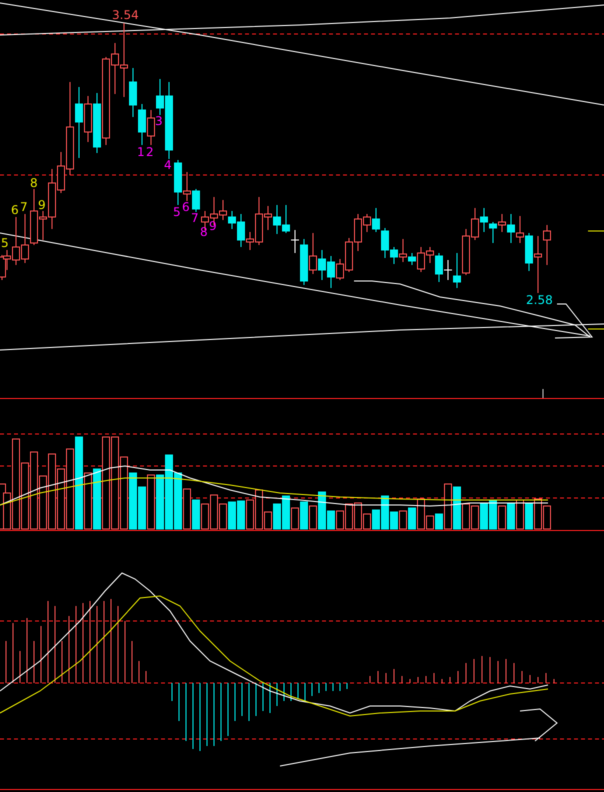 This screenshot has height=792, width=604. Describe the element at coordinates (168, 165) in the screenshot. I see `count-label: 4` at that location.